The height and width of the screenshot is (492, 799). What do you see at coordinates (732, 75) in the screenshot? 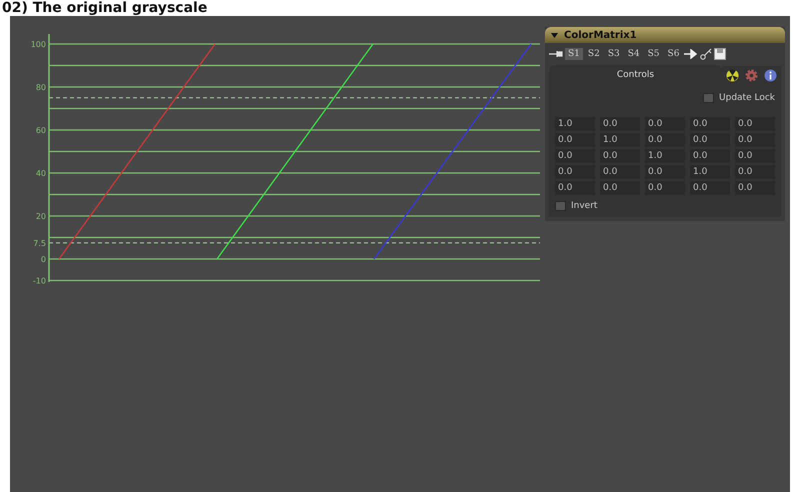
I see `radiation-icon` at bounding box center [732, 75].